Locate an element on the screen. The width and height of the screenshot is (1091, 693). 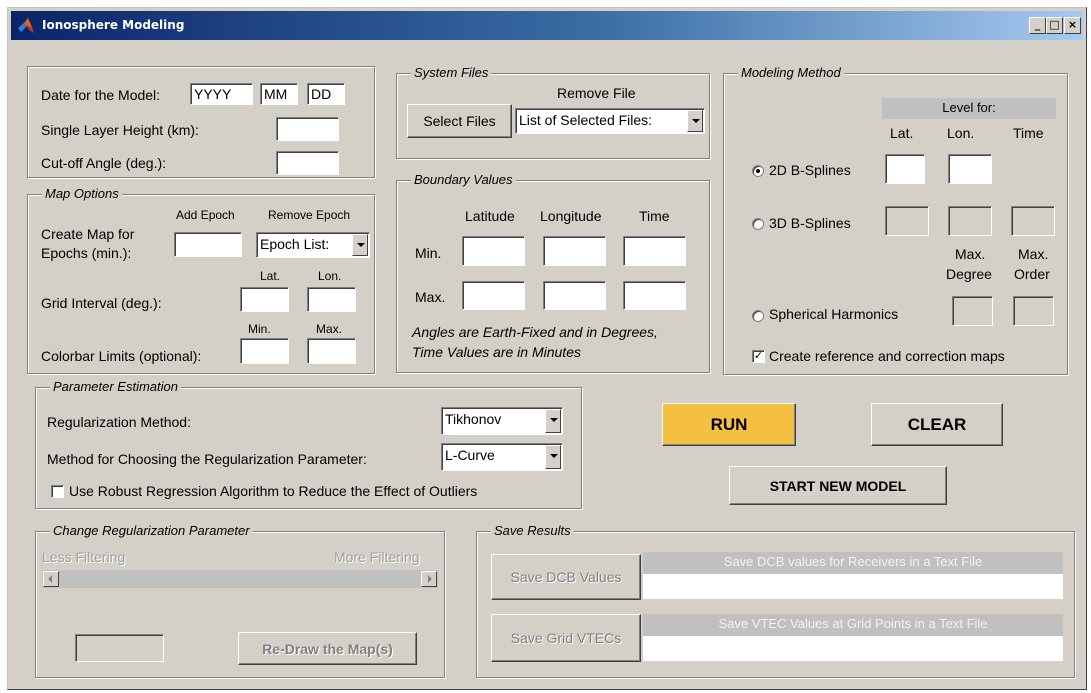
boundary-note-line-2: Time Values are in Minutes is located at coordinates (496, 352).